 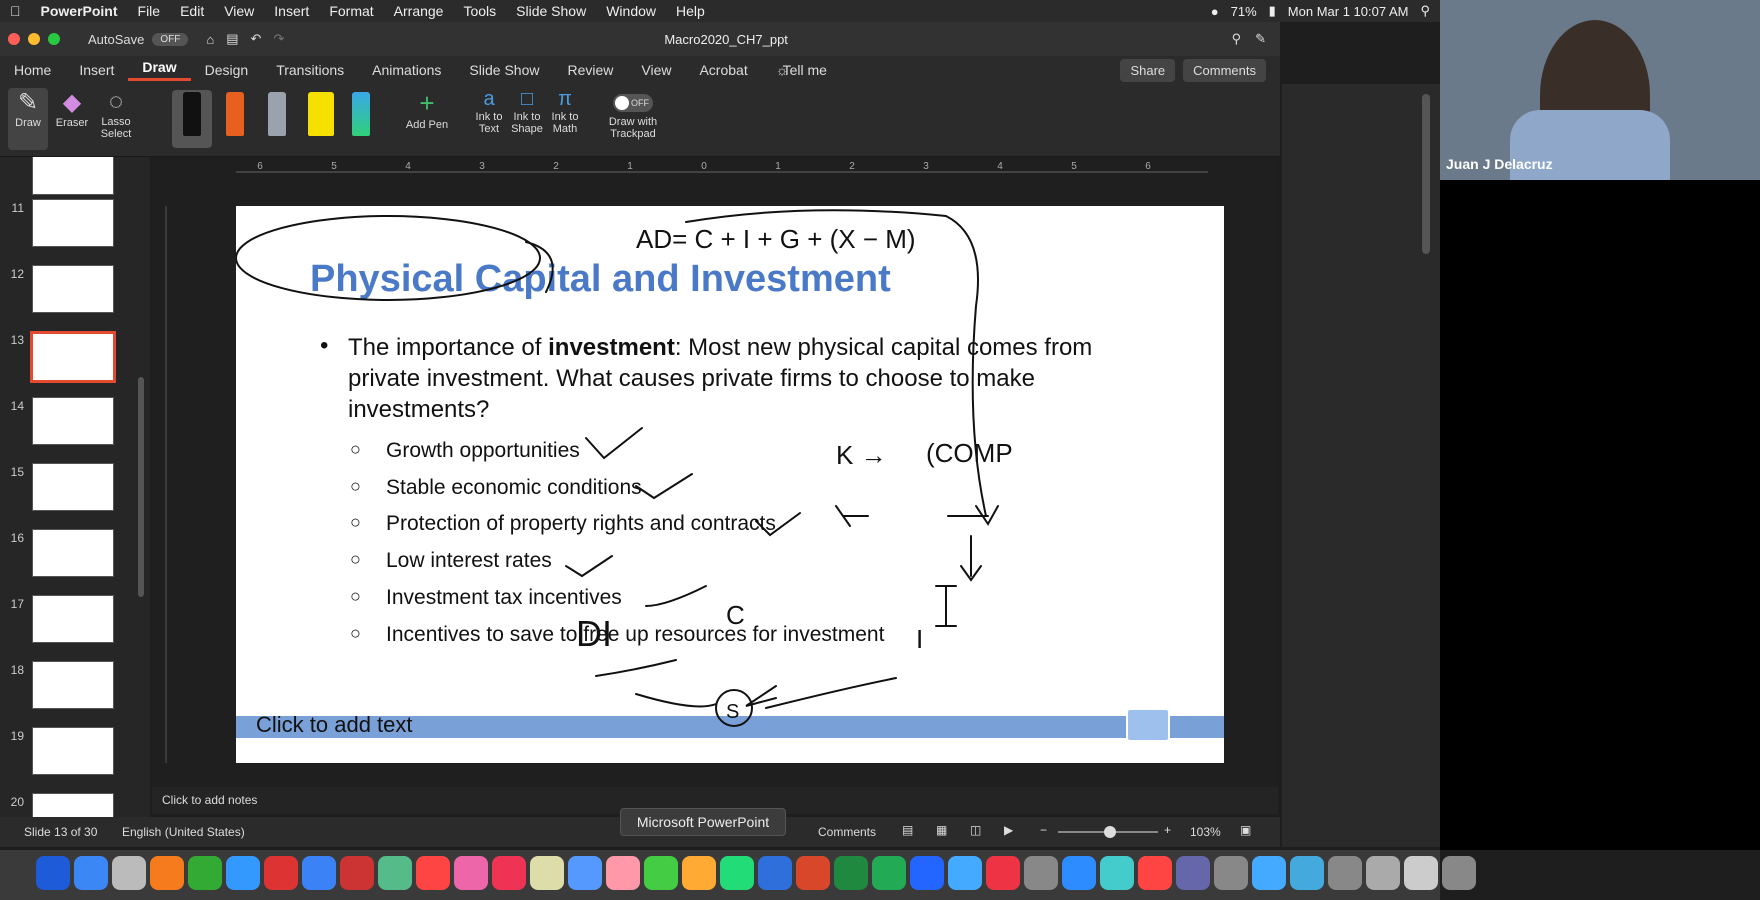 I want to click on slideshow-icon: ▶, so click(x=1008, y=830).